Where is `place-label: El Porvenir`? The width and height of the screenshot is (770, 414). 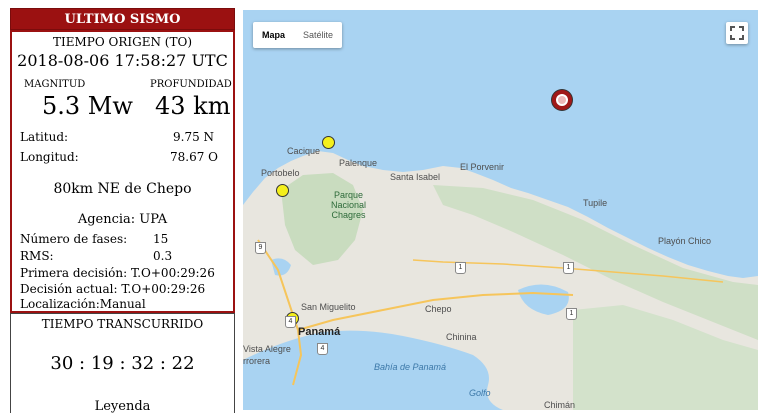 place-label: El Porvenir is located at coordinates (482, 167).